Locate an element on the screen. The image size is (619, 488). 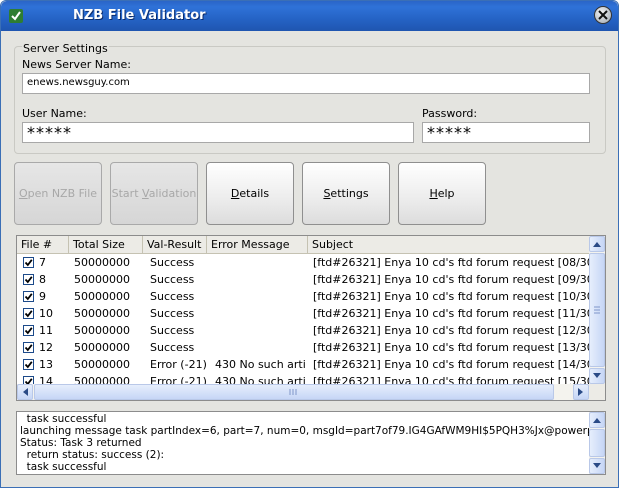
status-log-scrollbar is located at coordinates (597, 443).